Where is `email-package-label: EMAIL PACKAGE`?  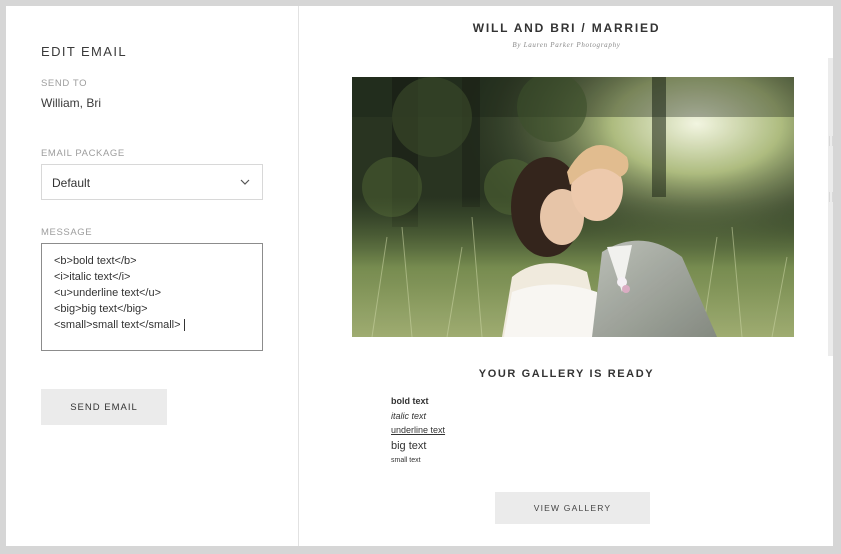 email-package-label: EMAIL PACKAGE is located at coordinates (83, 153).